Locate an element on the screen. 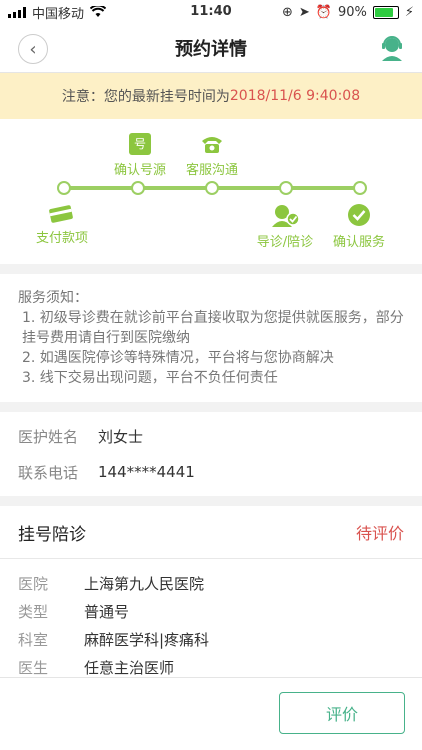 Image resolution: width=422 pixels, height=750 pixels. check-circle-icon is located at coordinates (359, 215).